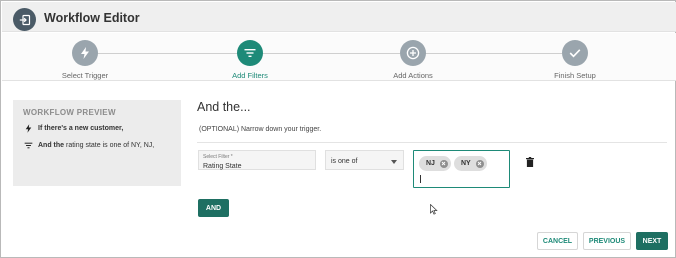  I want to click on previous-button: PREVIOUS, so click(607, 241).